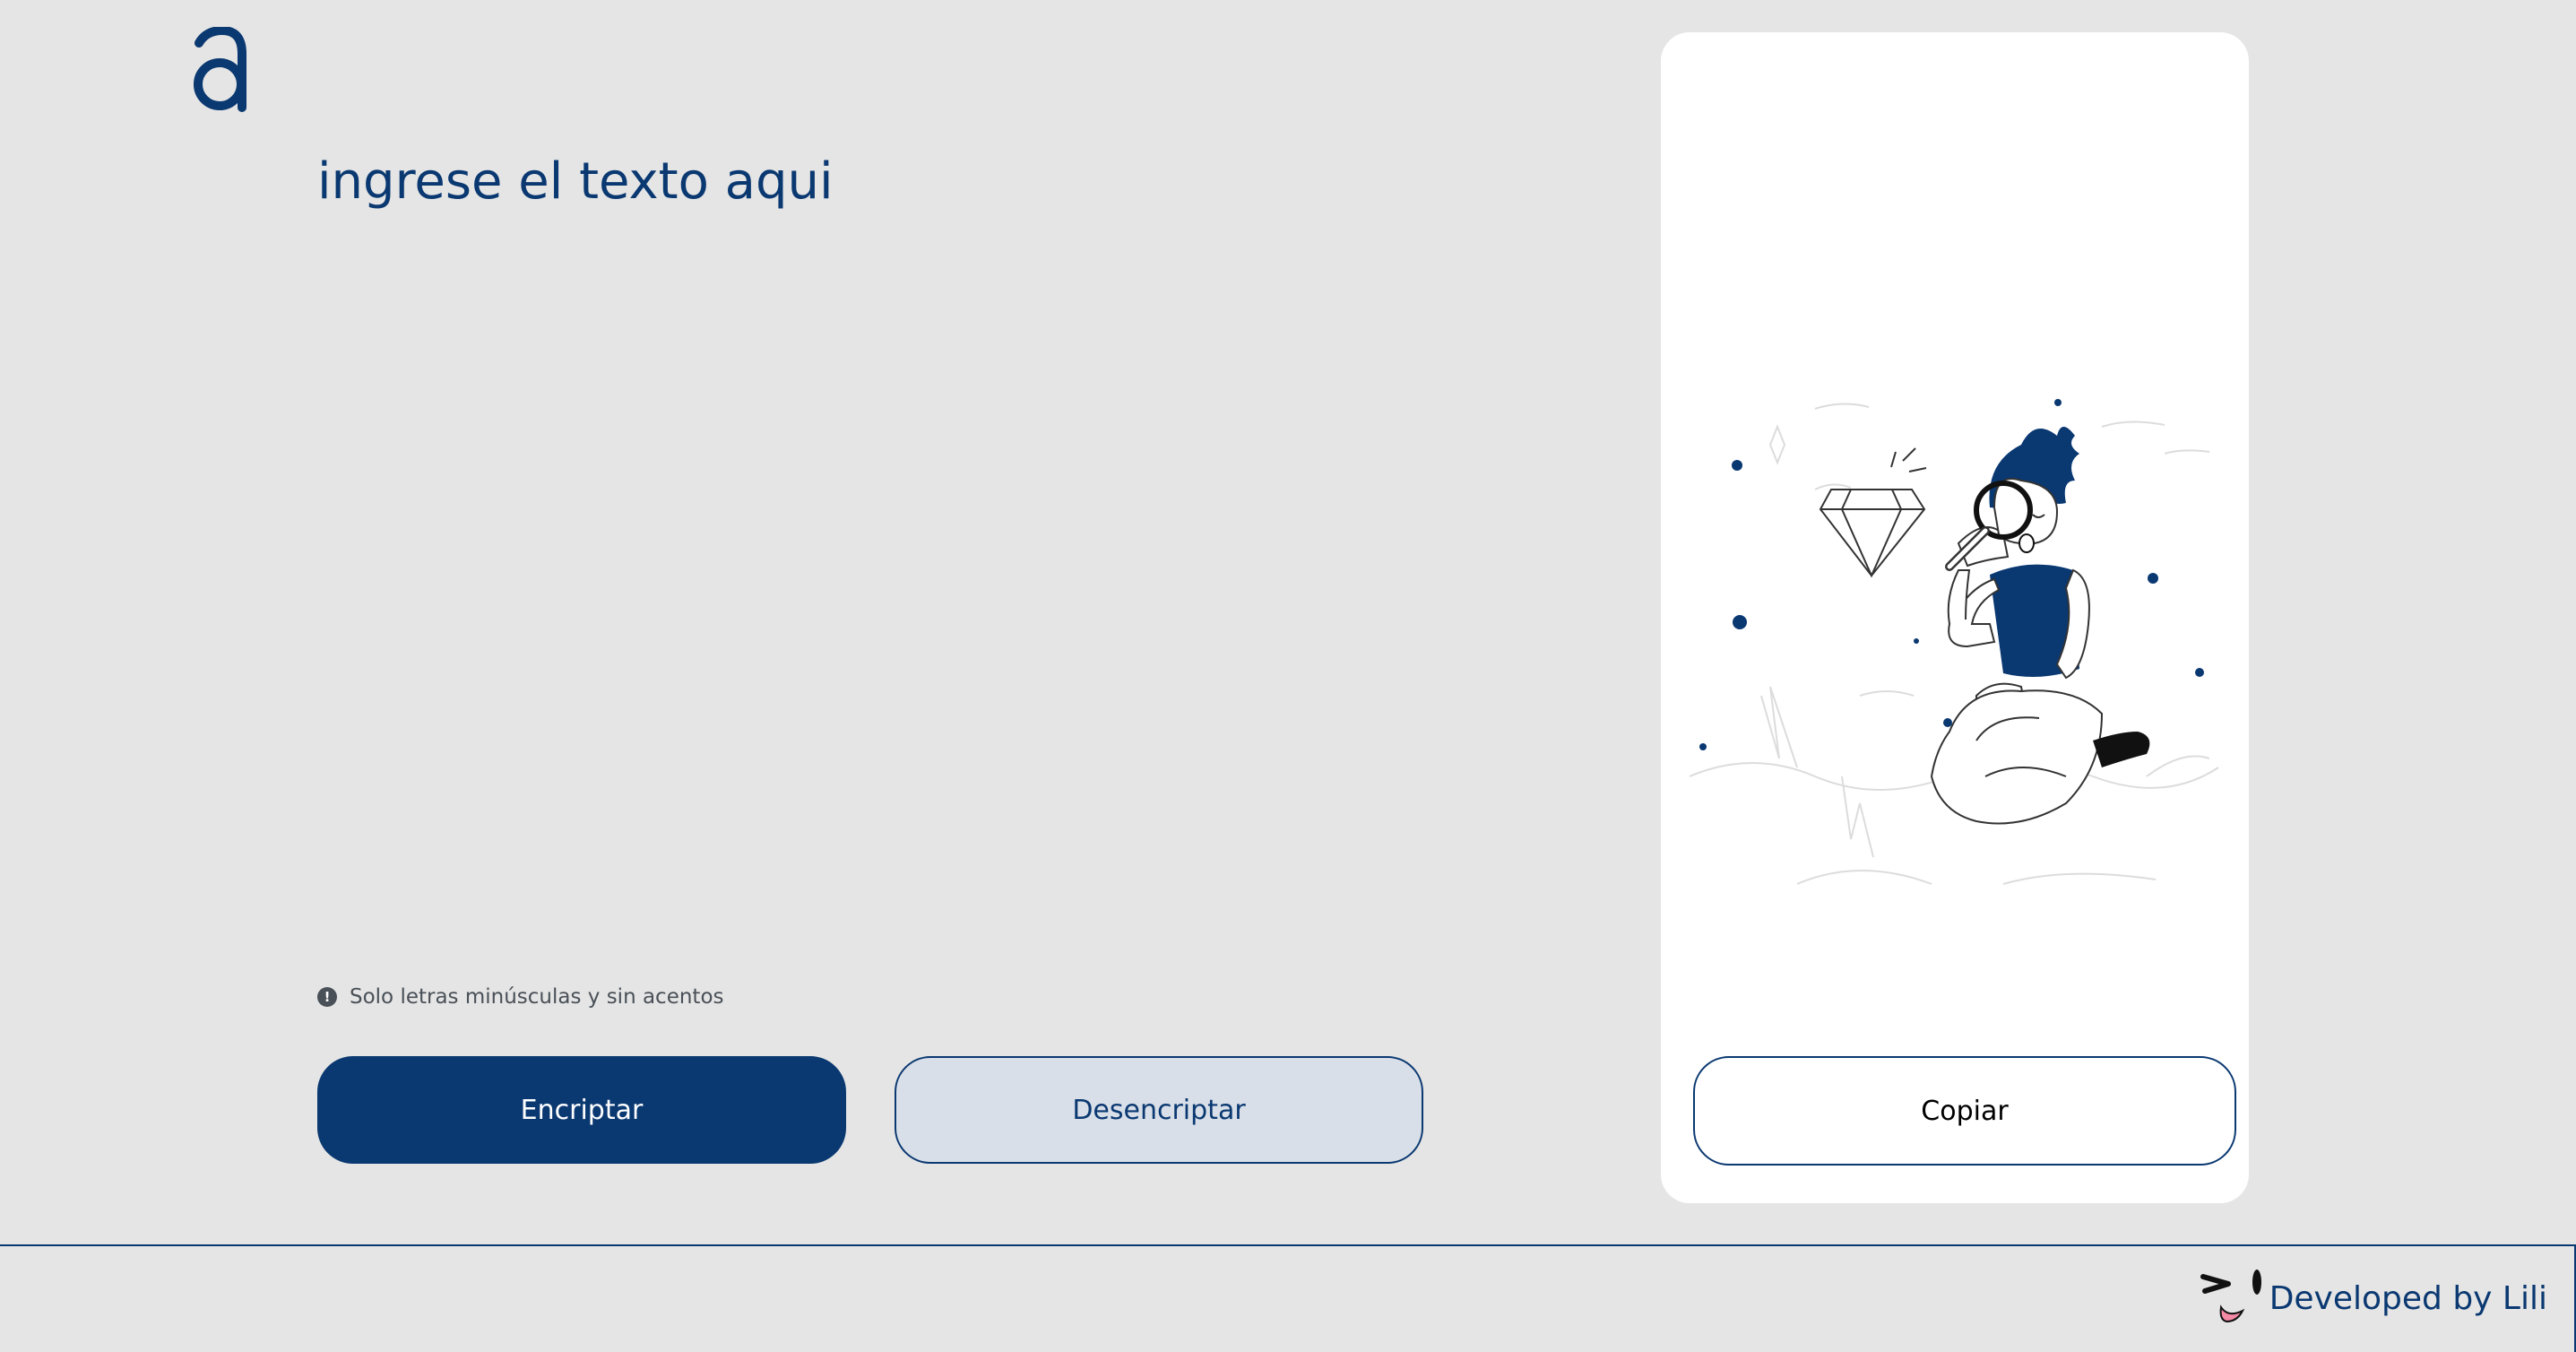  What do you see at coordinates (1288, 1298) in the screenshot?
I see `footer: Developed by Lili` at bounding box center [1288, 1298].